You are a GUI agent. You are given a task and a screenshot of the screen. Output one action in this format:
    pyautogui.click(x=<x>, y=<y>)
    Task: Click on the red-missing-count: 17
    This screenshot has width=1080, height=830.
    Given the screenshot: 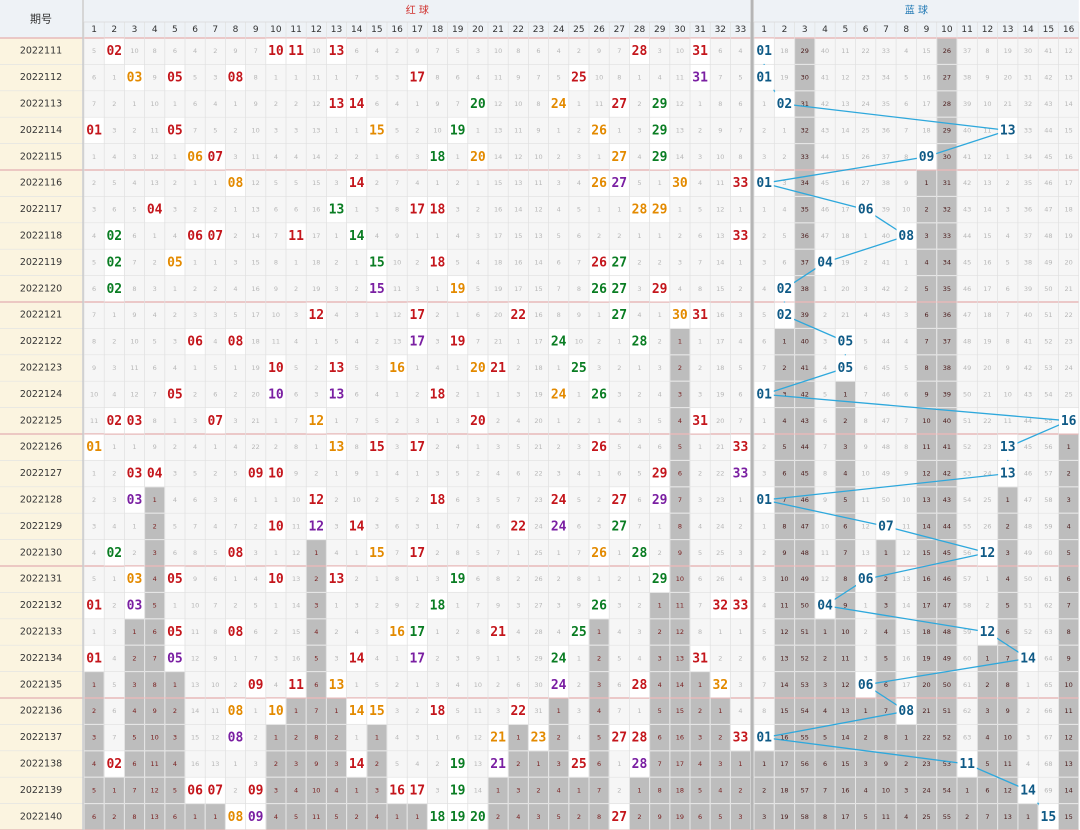 What is the action you would take?
    pyautogui.click(x=518, y=289)
    